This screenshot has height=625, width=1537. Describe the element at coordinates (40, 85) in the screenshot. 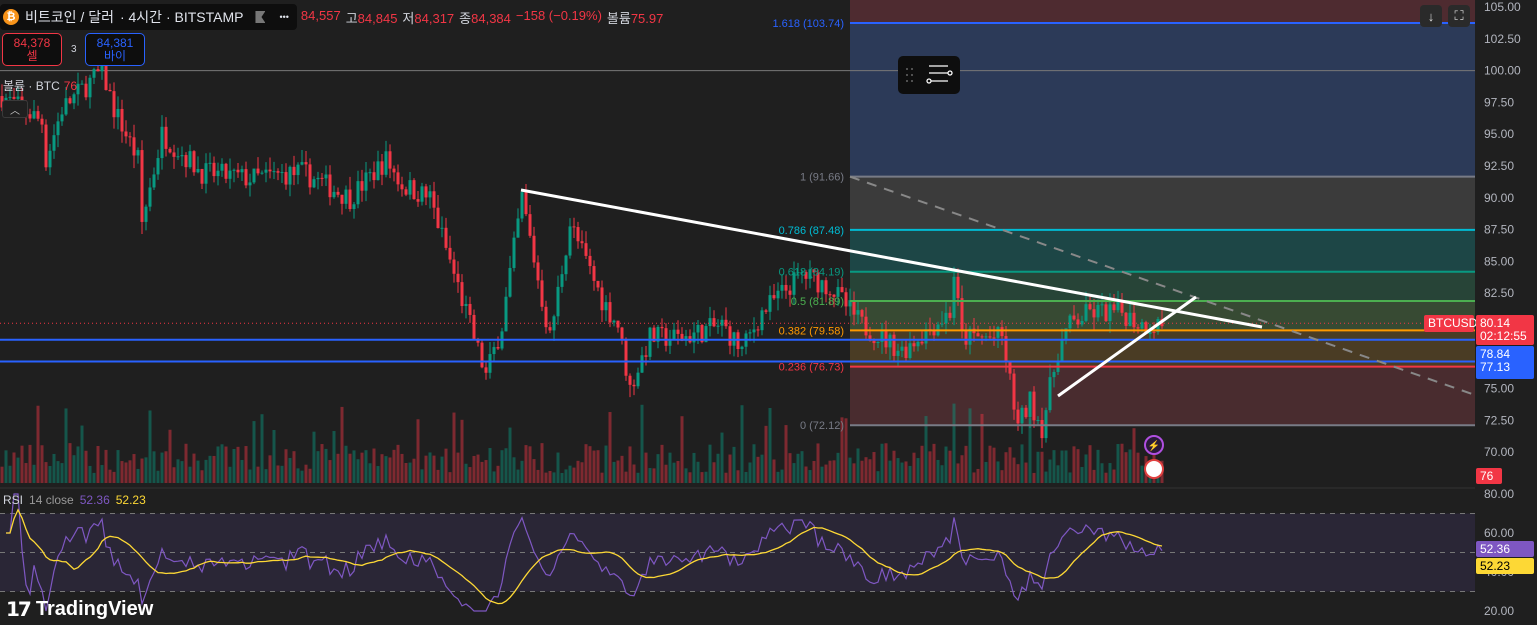

I see `volume-legend: 볼륨 · BTC 76` at that location.